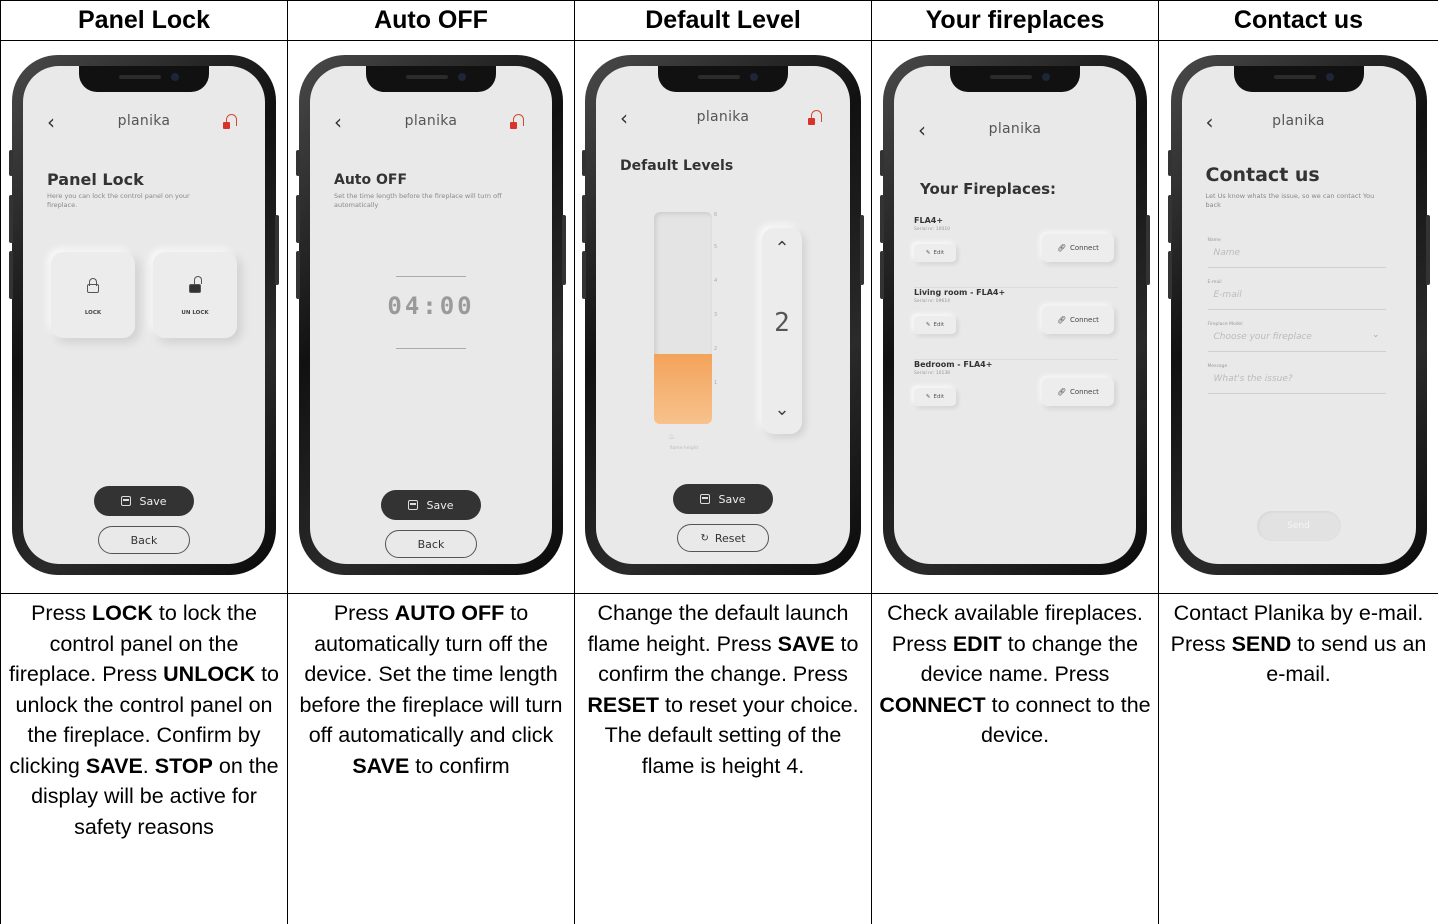 The height and width of the screenshot is (924, 1438). What do you see at coordinates (1214, 282) in the screenshot?
I see `field-label: E-mail` at bounding box center [1214, 282].